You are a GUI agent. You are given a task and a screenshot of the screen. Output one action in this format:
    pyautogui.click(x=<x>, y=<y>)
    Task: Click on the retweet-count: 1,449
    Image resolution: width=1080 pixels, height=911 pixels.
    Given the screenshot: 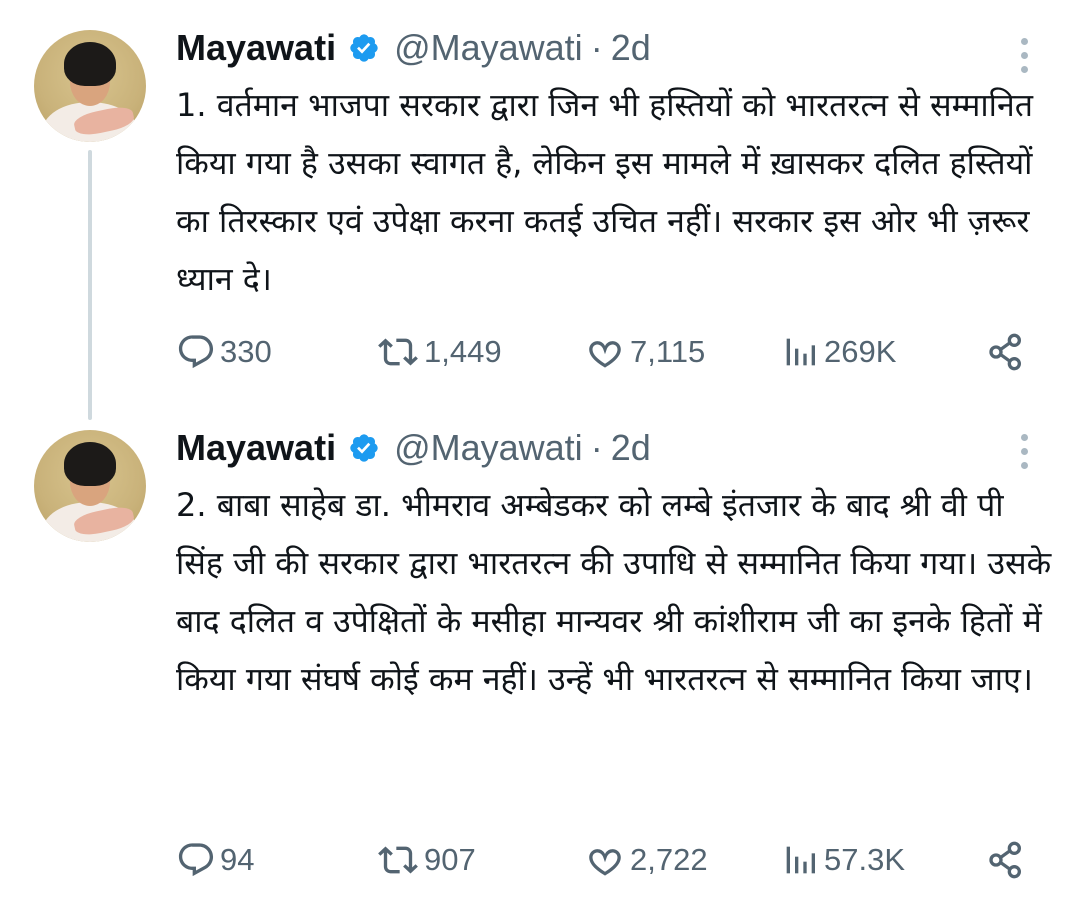 What is the action you would take?
    pyautogui.click(x=463, y=351)
    